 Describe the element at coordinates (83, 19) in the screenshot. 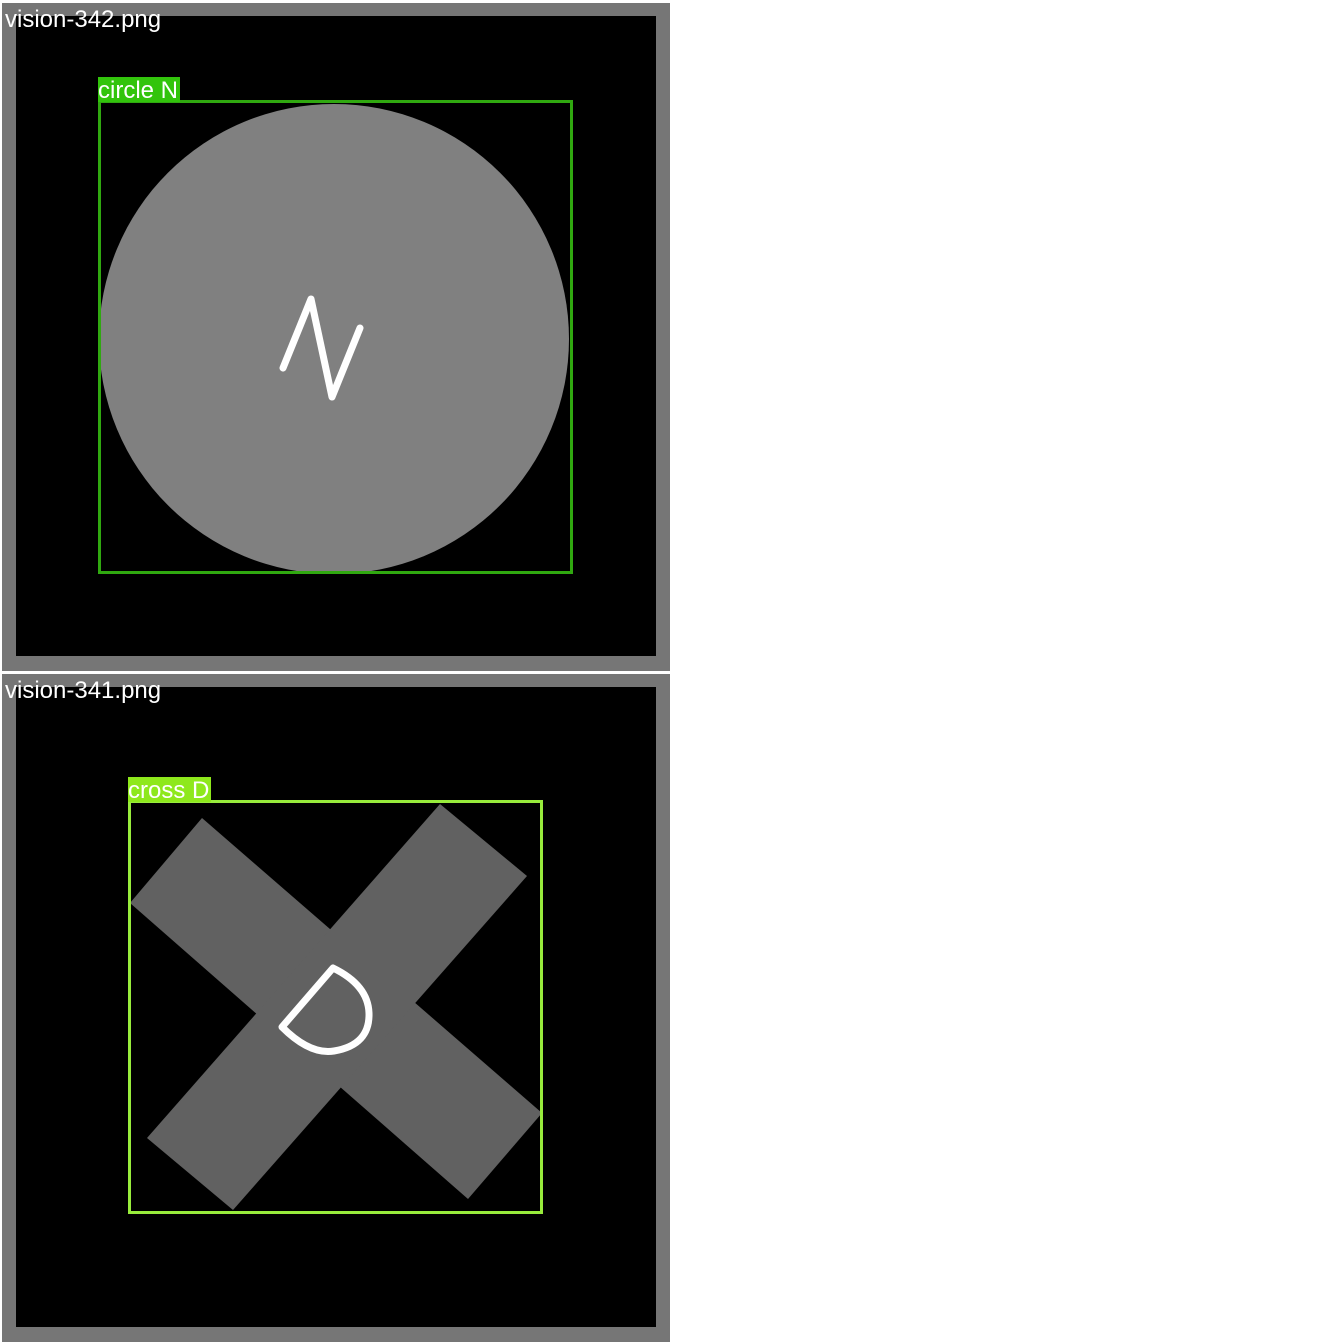

I see `filename-label: vision-342.png` at that location.